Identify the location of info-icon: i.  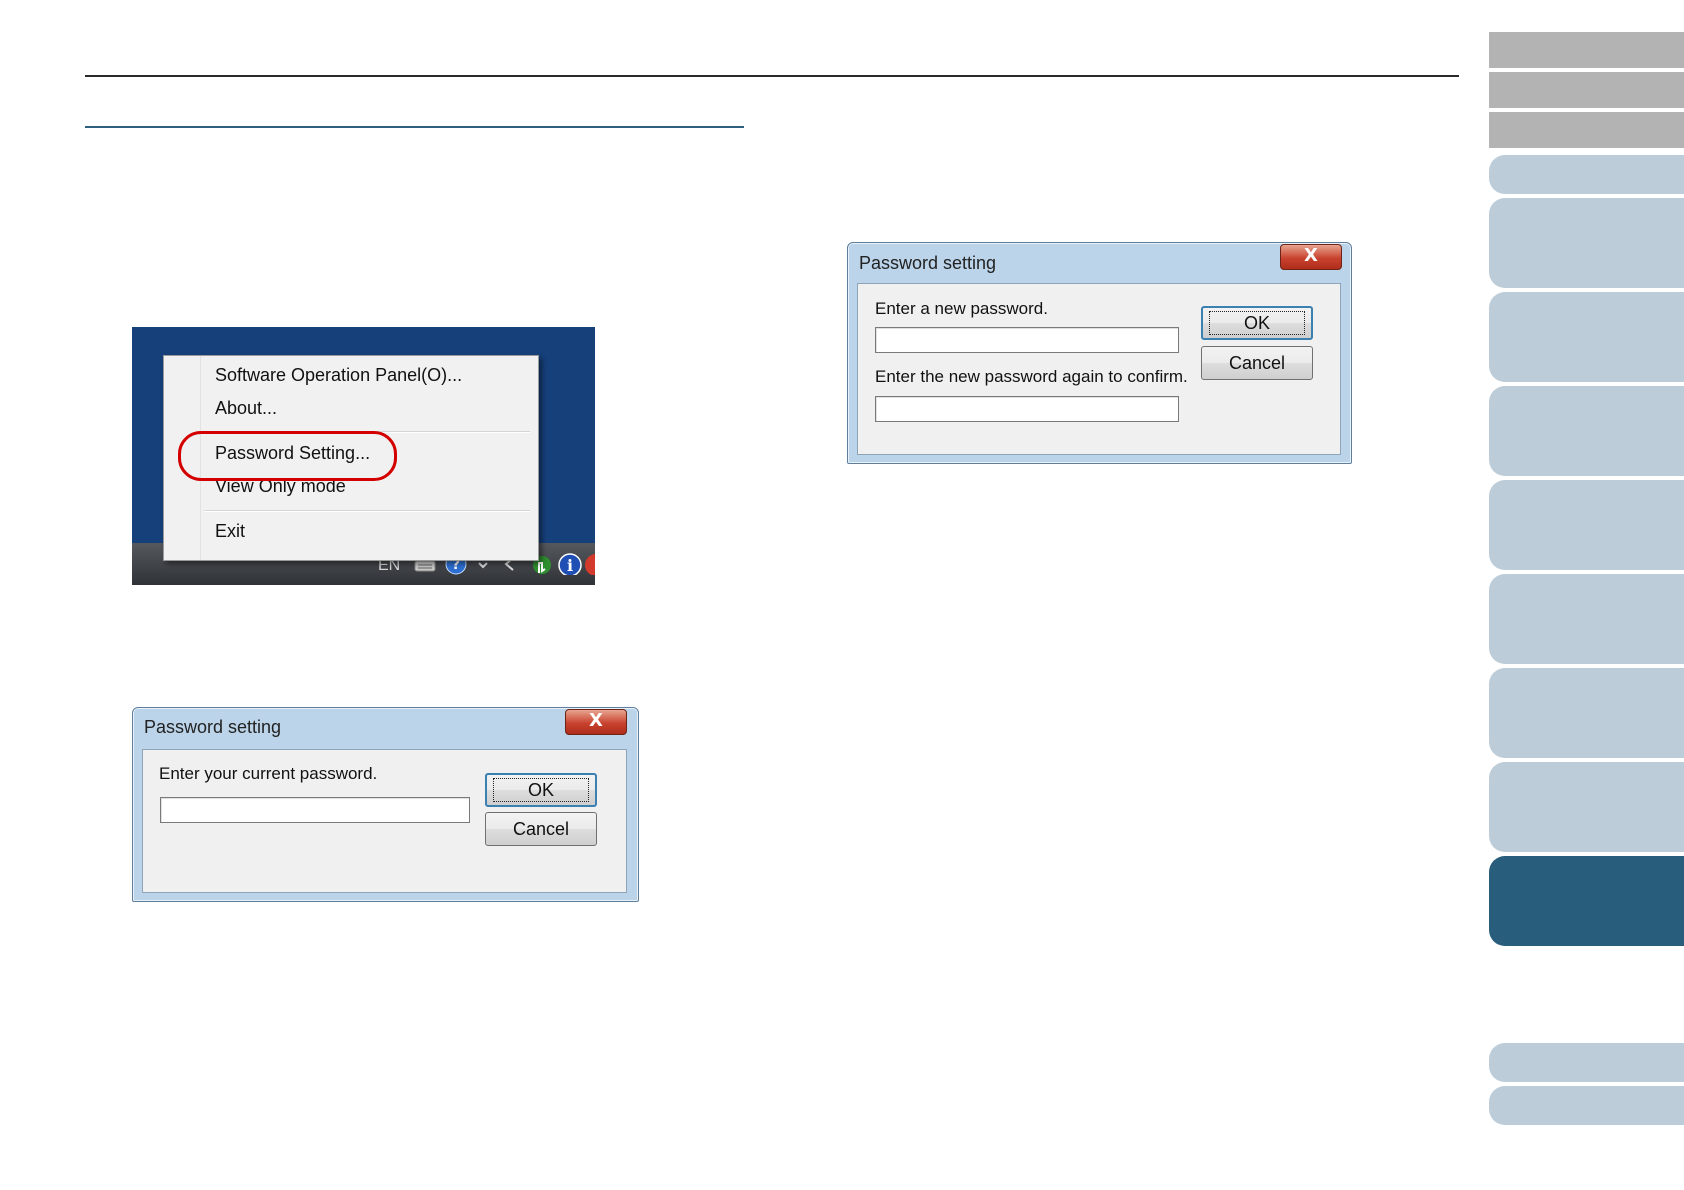
(570, 564).